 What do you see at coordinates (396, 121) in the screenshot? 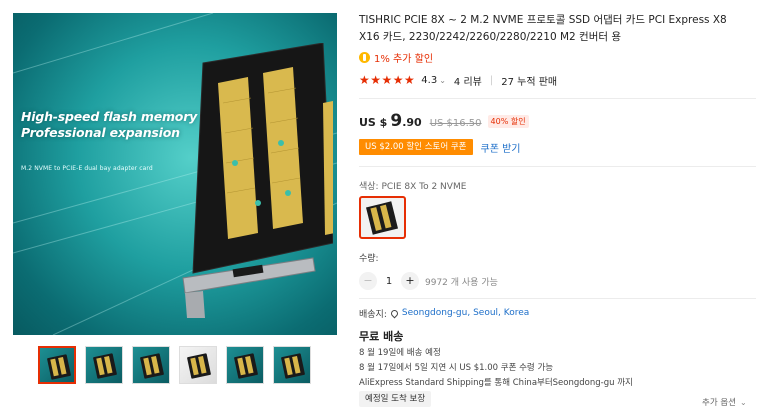
I see `price-integer: 9` at bounding box center [396, 121].